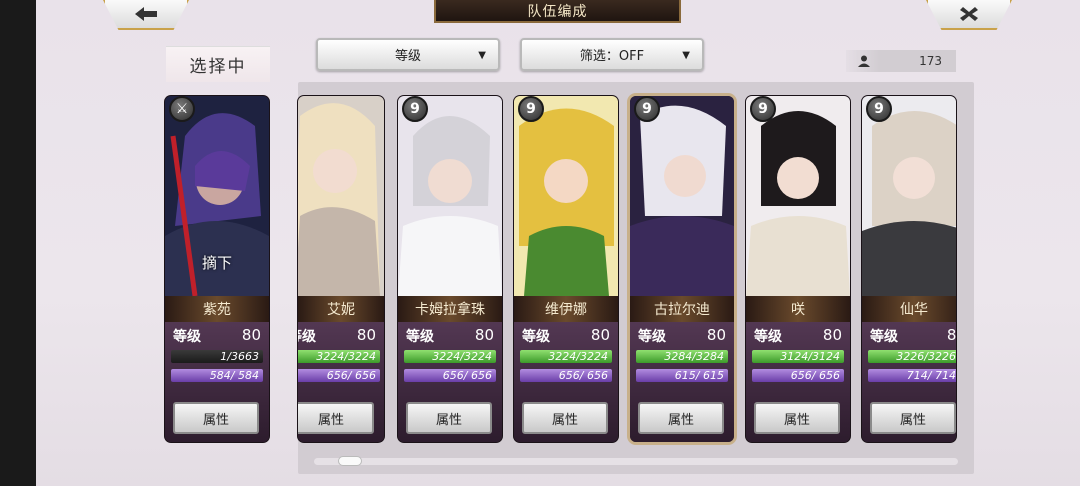 The width and height of the screenshot is (1080, 486). What do you see at coordinates (798, 356) in the screenshot?
I see `hp-bar: 3124/3124` at bounding box center [798, 356].